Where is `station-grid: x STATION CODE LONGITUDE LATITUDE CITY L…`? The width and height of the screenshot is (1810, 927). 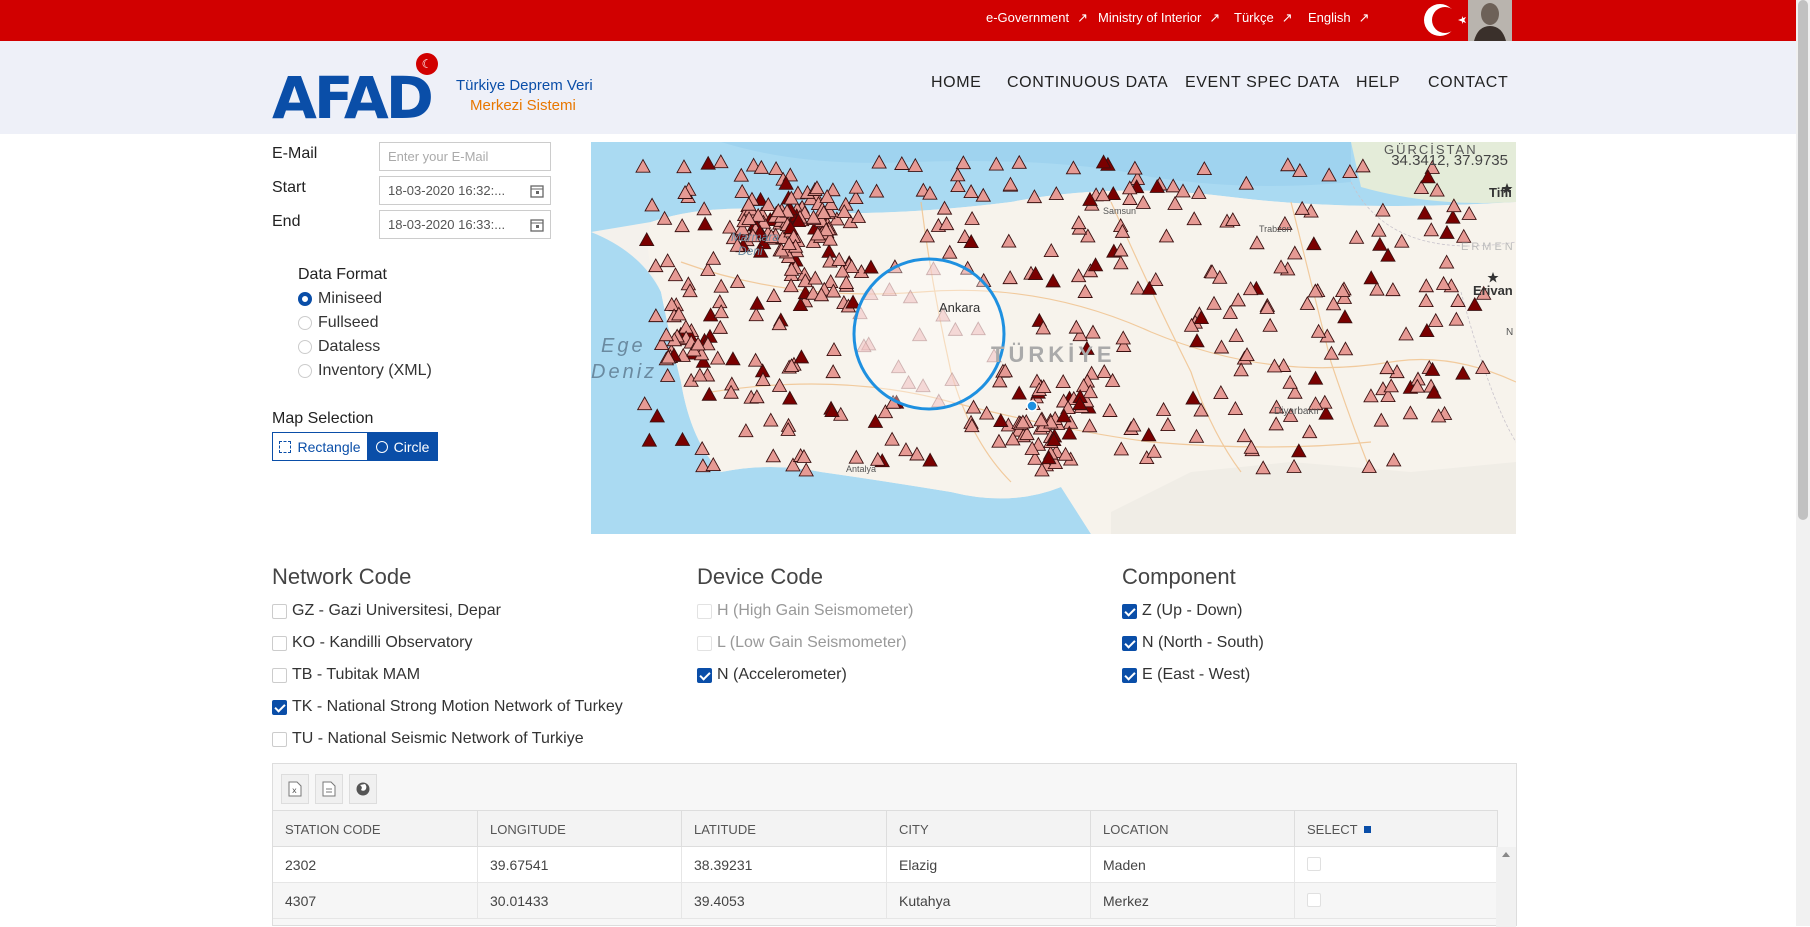 station-grid: x STATION CODE LONGITUDE LATITUDE CITY L… is located at coordinates (894, 845).